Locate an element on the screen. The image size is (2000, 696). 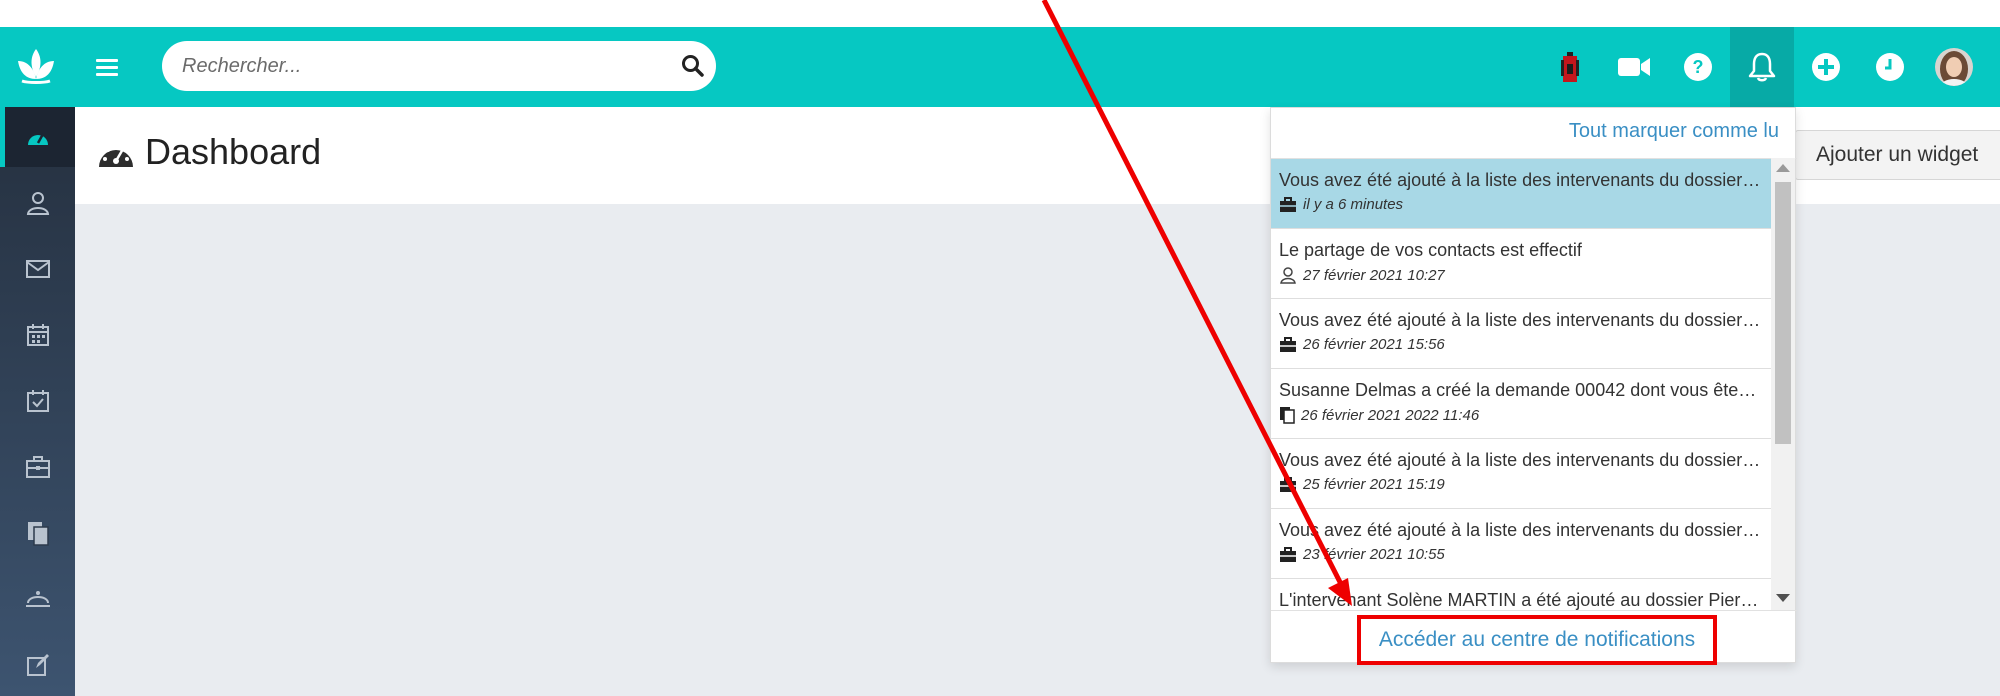
search-box is located at coordinates (439, 66).